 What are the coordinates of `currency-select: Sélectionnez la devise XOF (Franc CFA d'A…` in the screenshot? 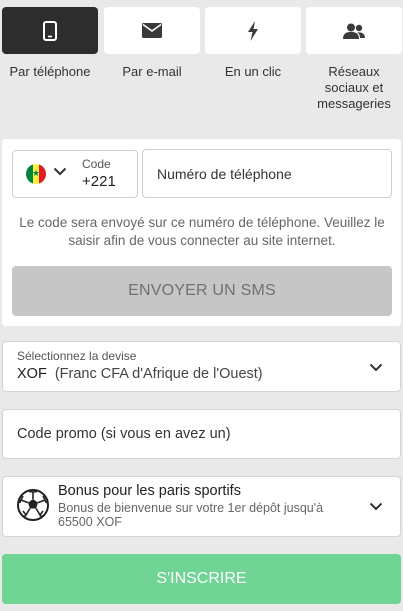 It's located at (201, 366).